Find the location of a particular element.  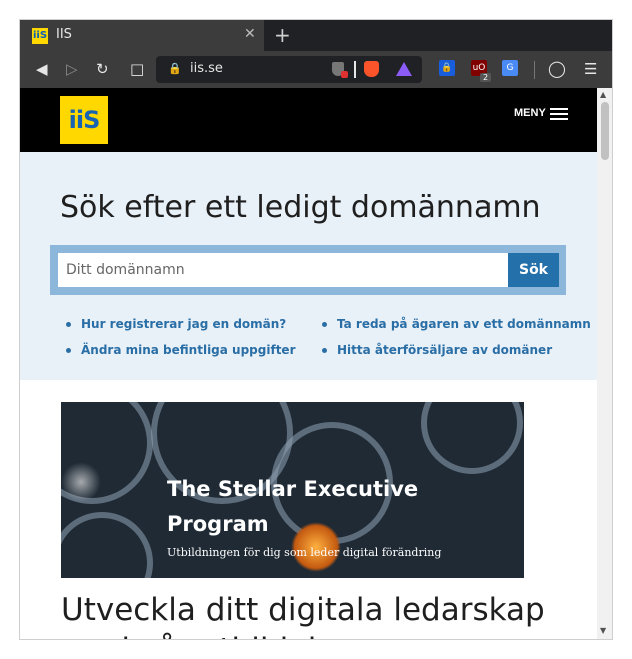

link-register-domain: Hur registrerar jag en domän? is located at coordinates (176, 324).